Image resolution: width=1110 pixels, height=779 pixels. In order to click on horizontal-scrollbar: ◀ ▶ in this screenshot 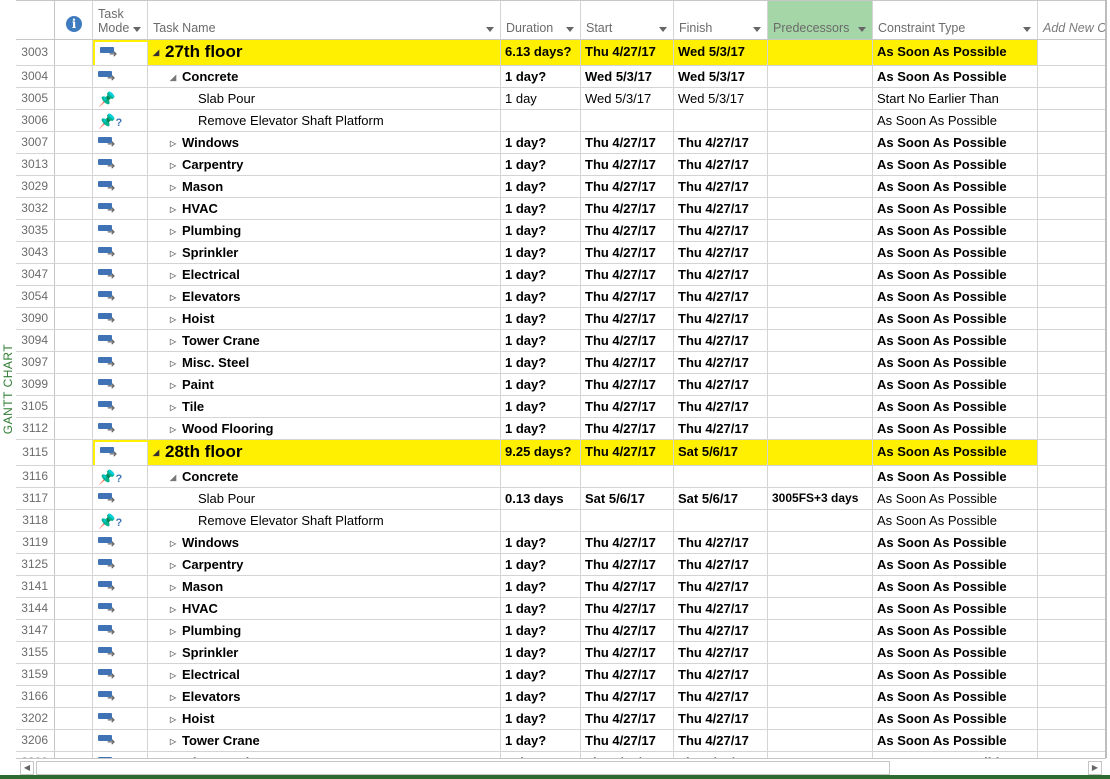, I will do `click(561, 766)`.